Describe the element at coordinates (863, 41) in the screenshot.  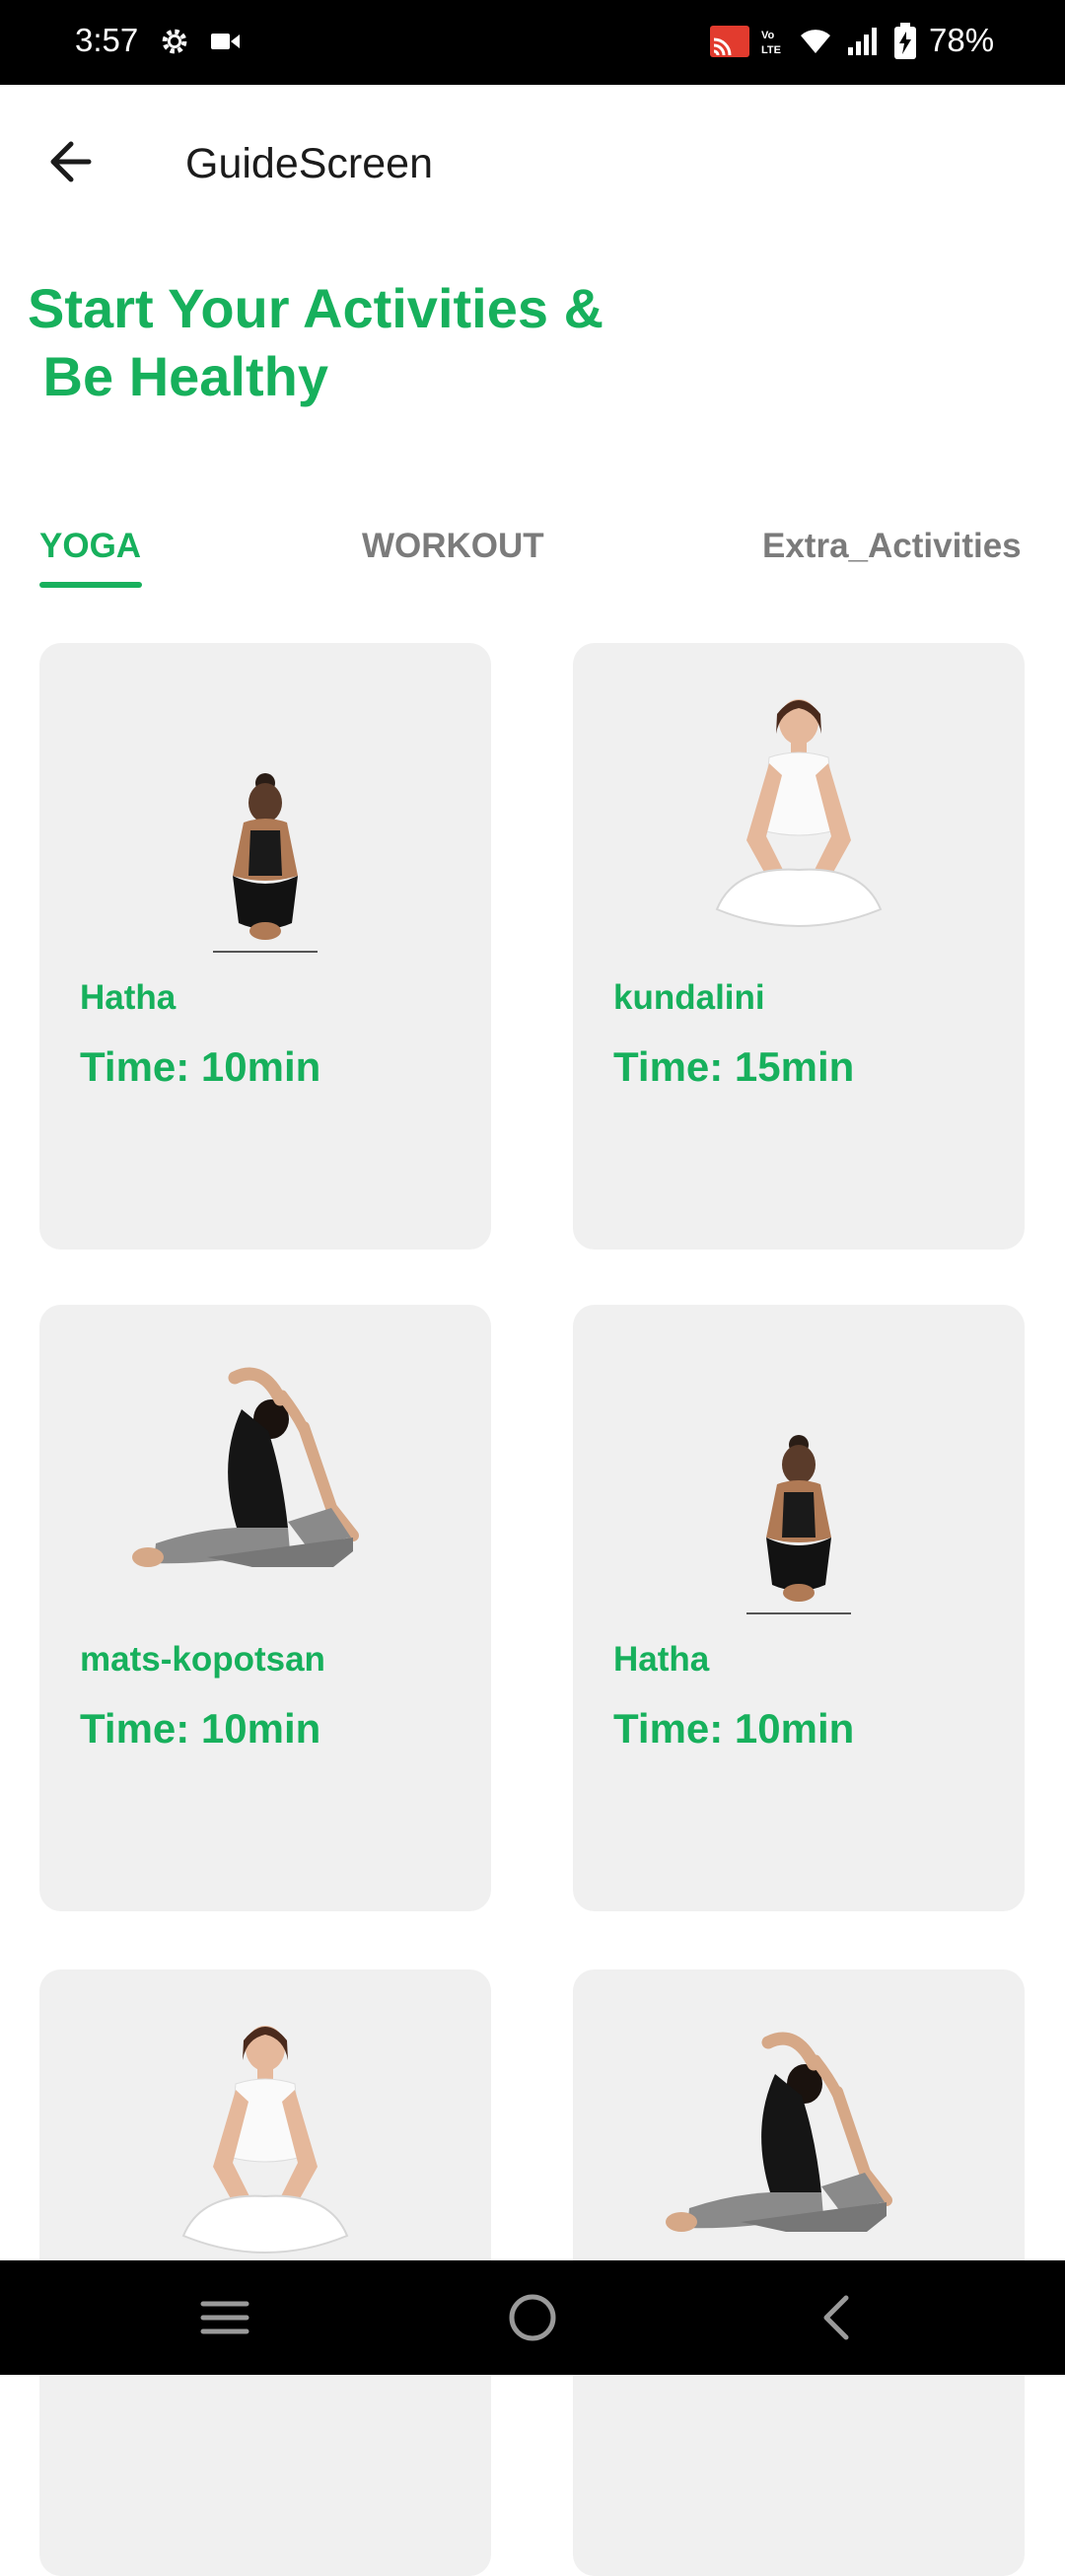
I see `signal-icon` at that location.